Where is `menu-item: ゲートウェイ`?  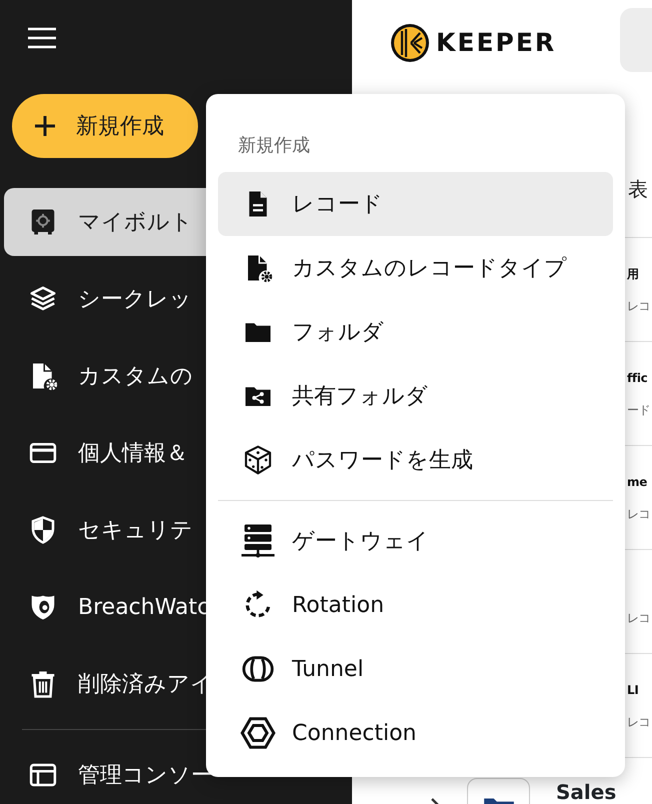 menu-item: ゲートウェイ is located at coordinates (415, 541).